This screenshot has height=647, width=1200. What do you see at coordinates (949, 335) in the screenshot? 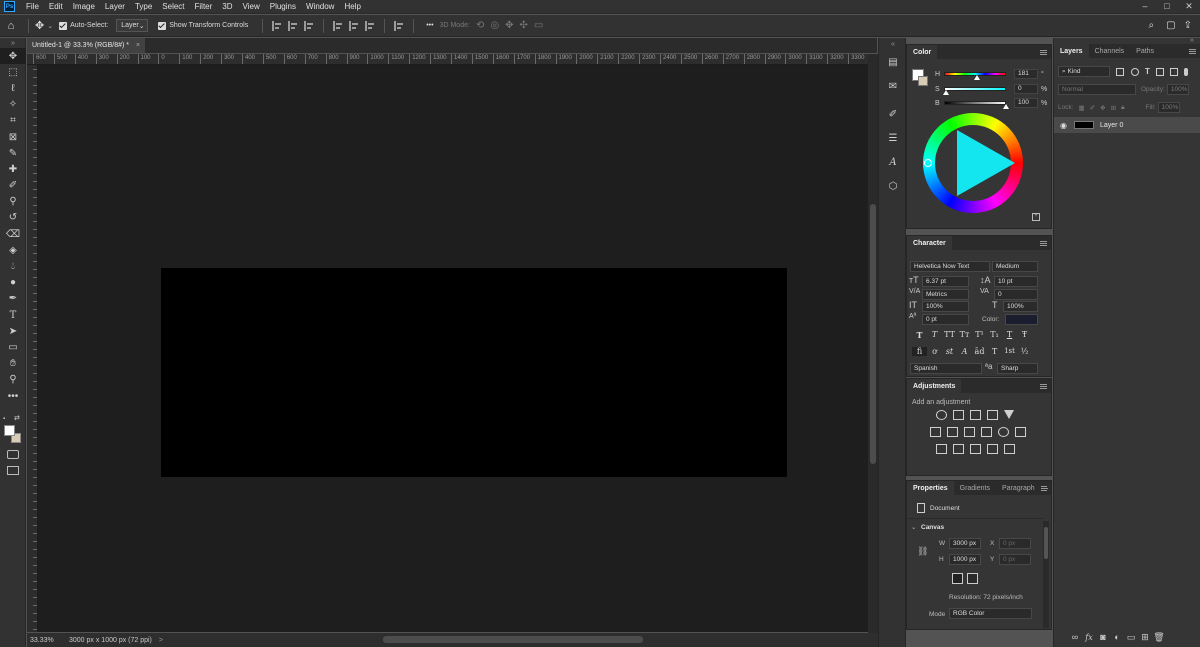
I see `all-caps-button: TT` at bounding box center [949, 335].